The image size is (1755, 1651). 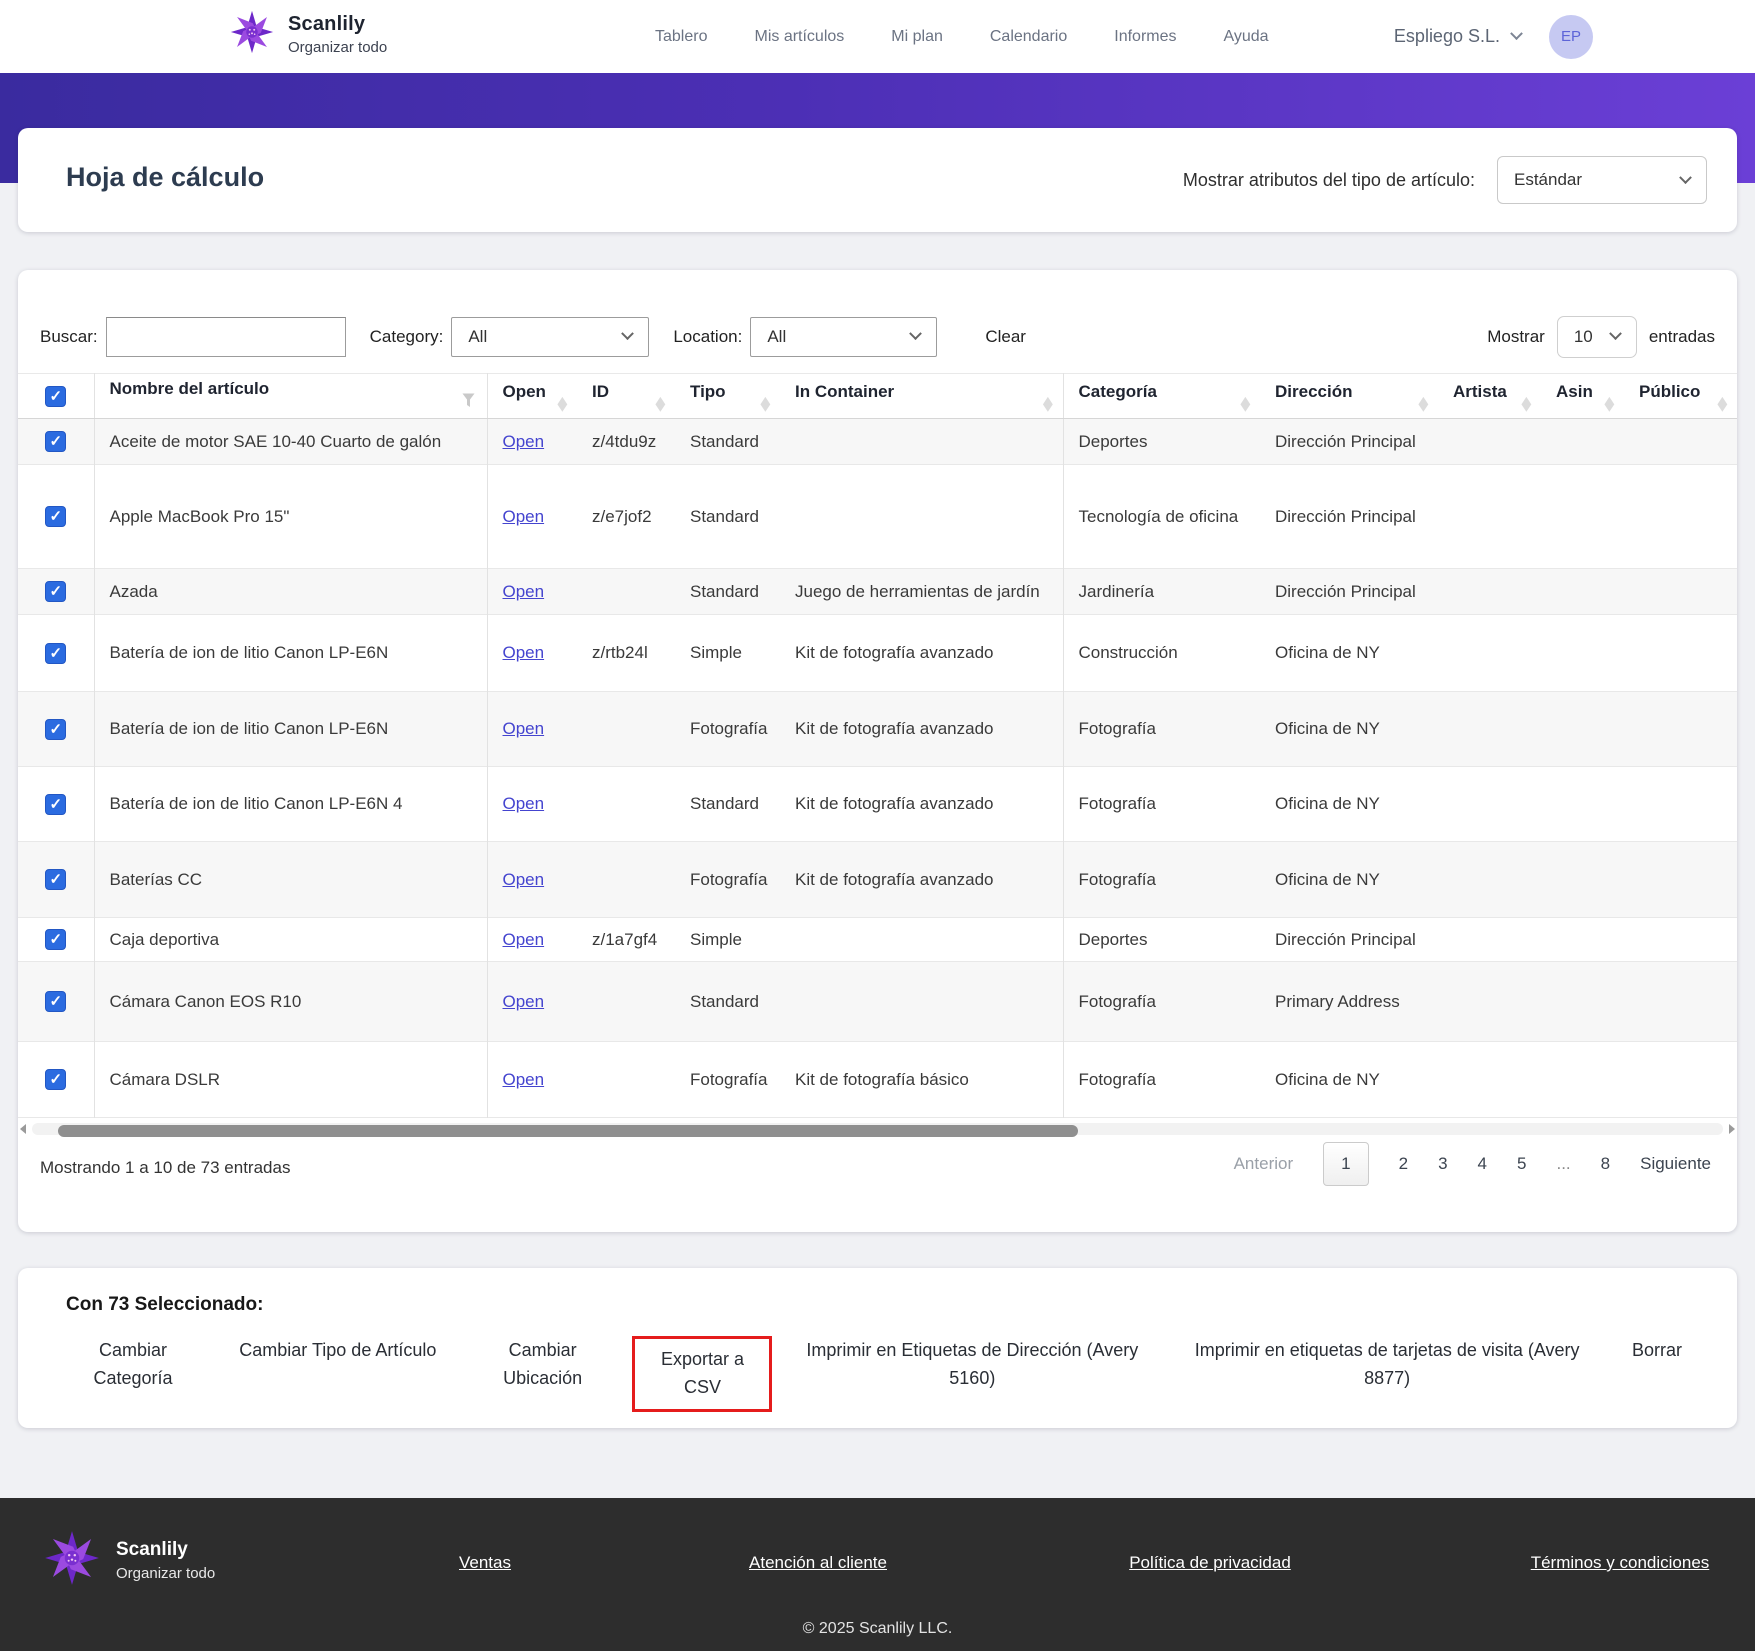 What do you see at coordinates (626, 729) in the screenshot?
I see `cell-id` at bounding box center [626, 729].